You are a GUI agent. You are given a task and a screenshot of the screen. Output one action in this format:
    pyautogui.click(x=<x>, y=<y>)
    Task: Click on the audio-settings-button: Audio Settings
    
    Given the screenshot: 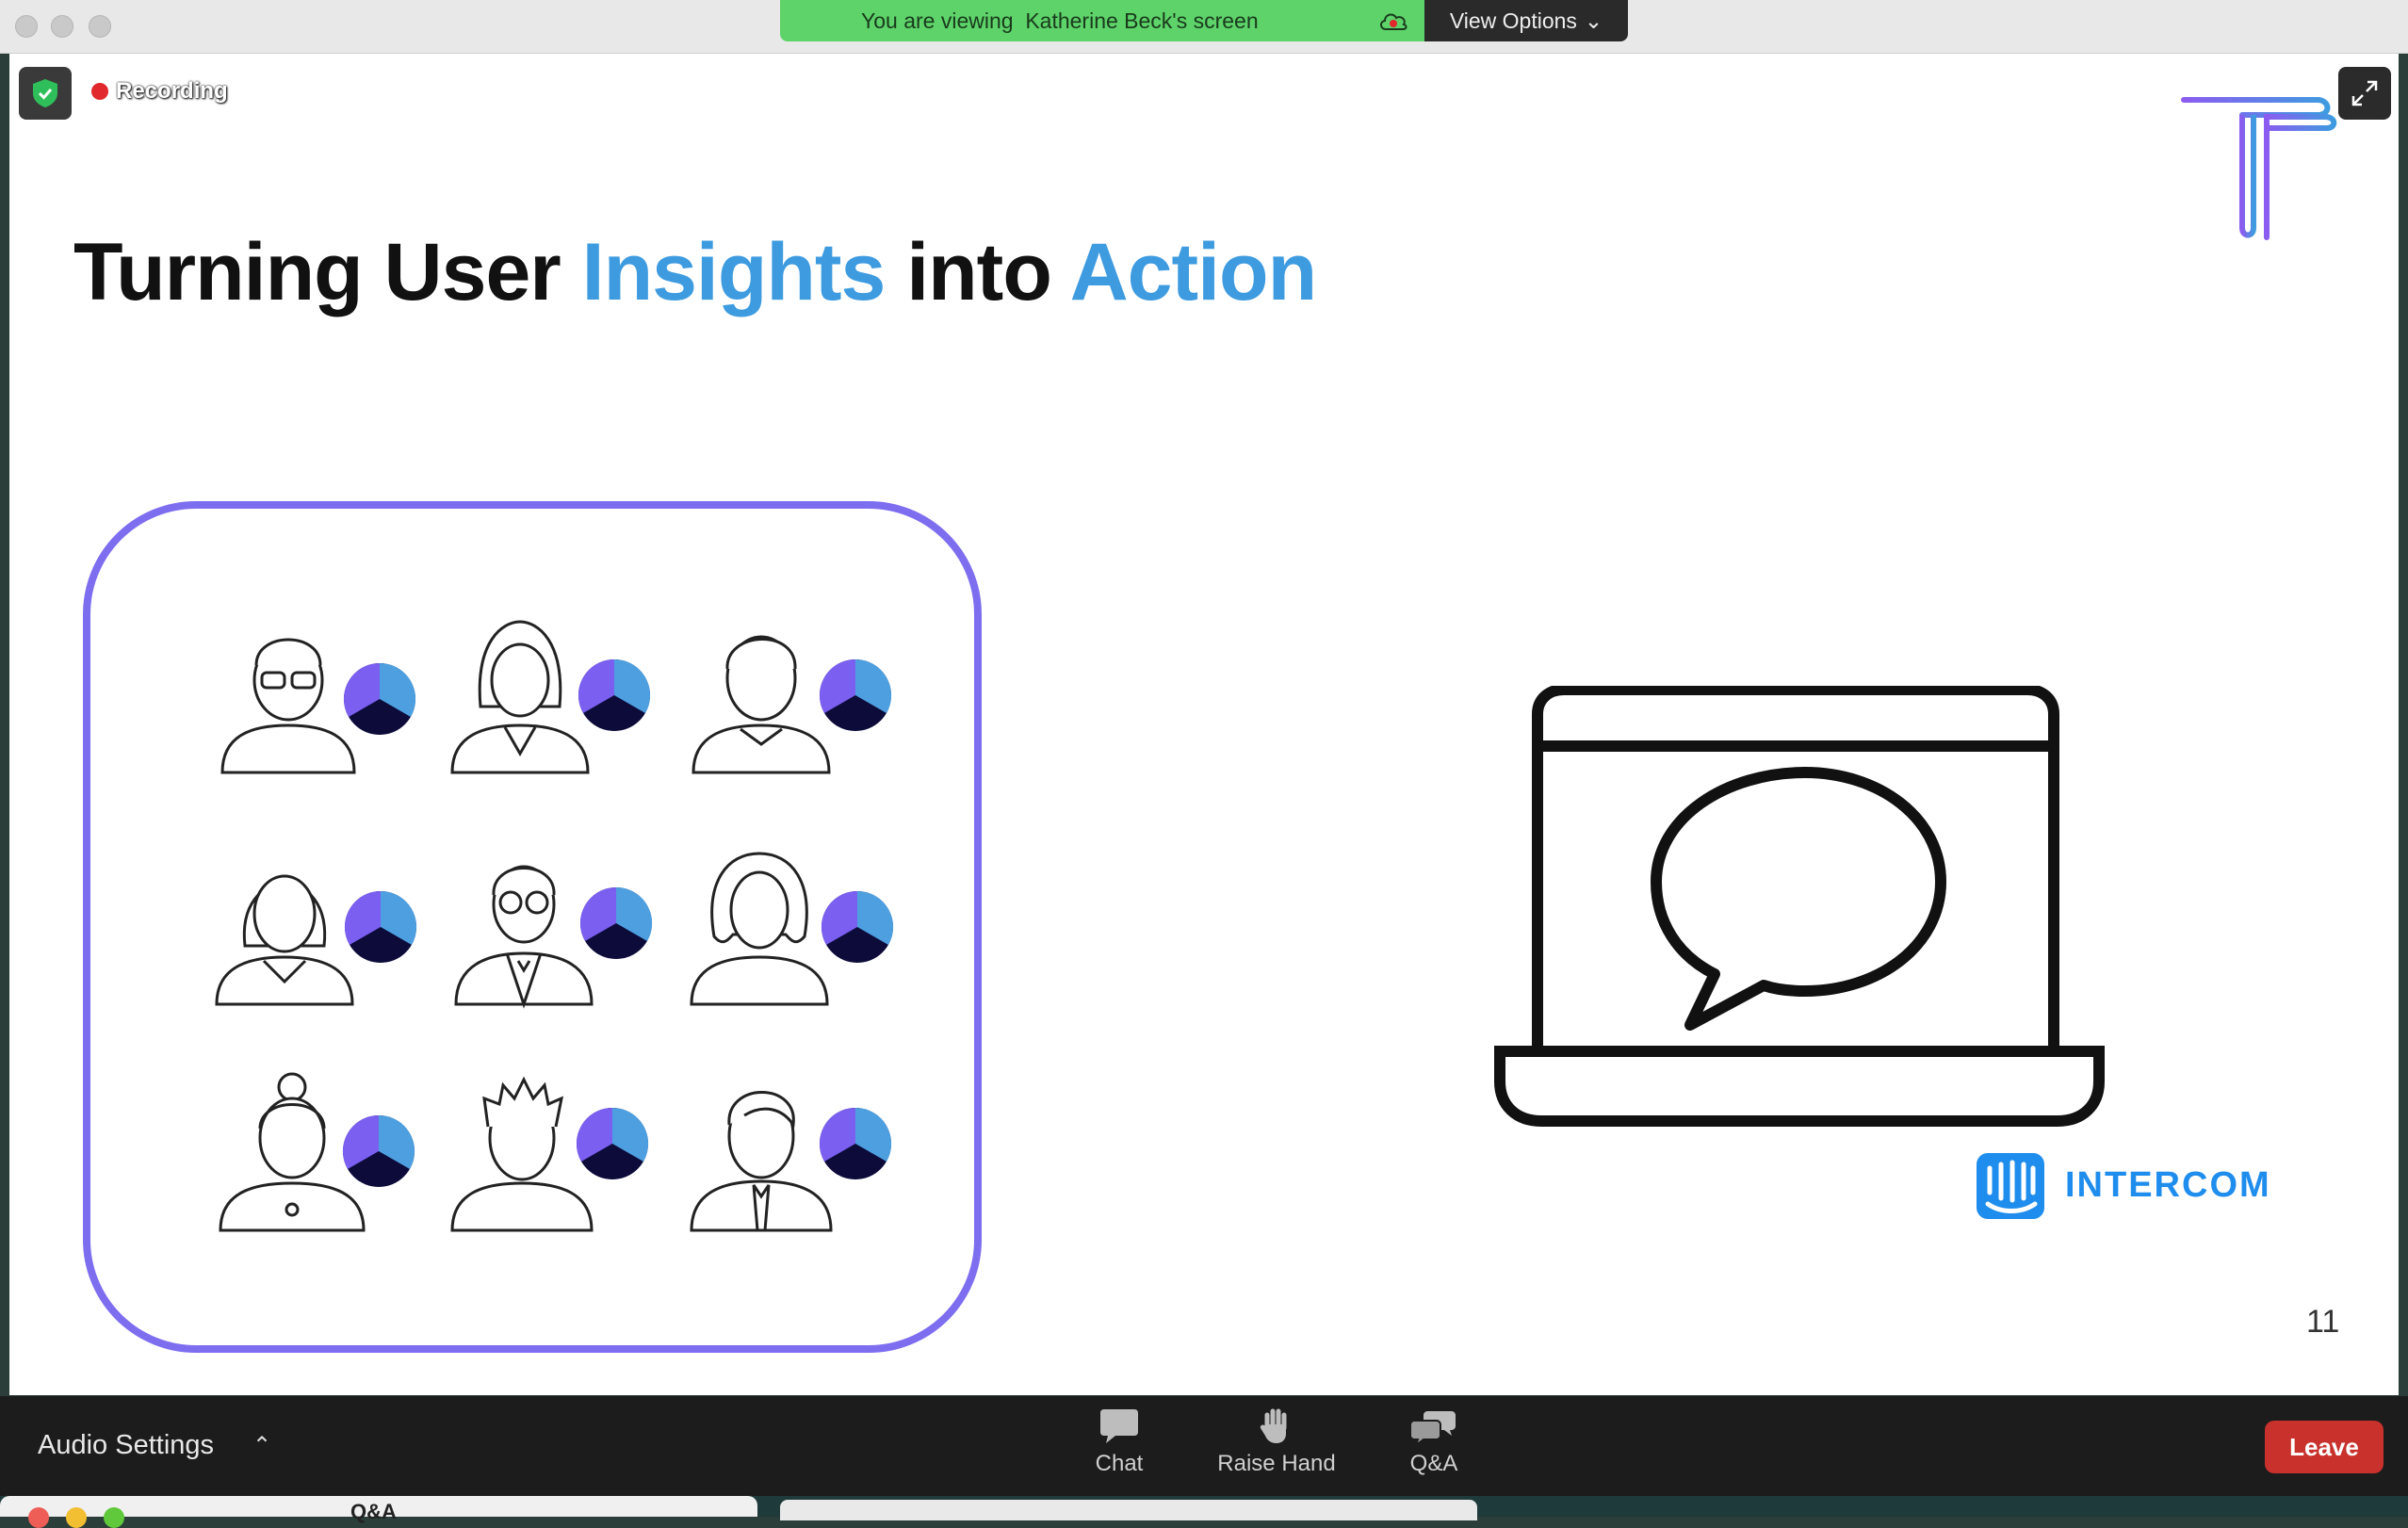 What is the action you would take?
    pyautogui.click(x=126, y=1445)
    